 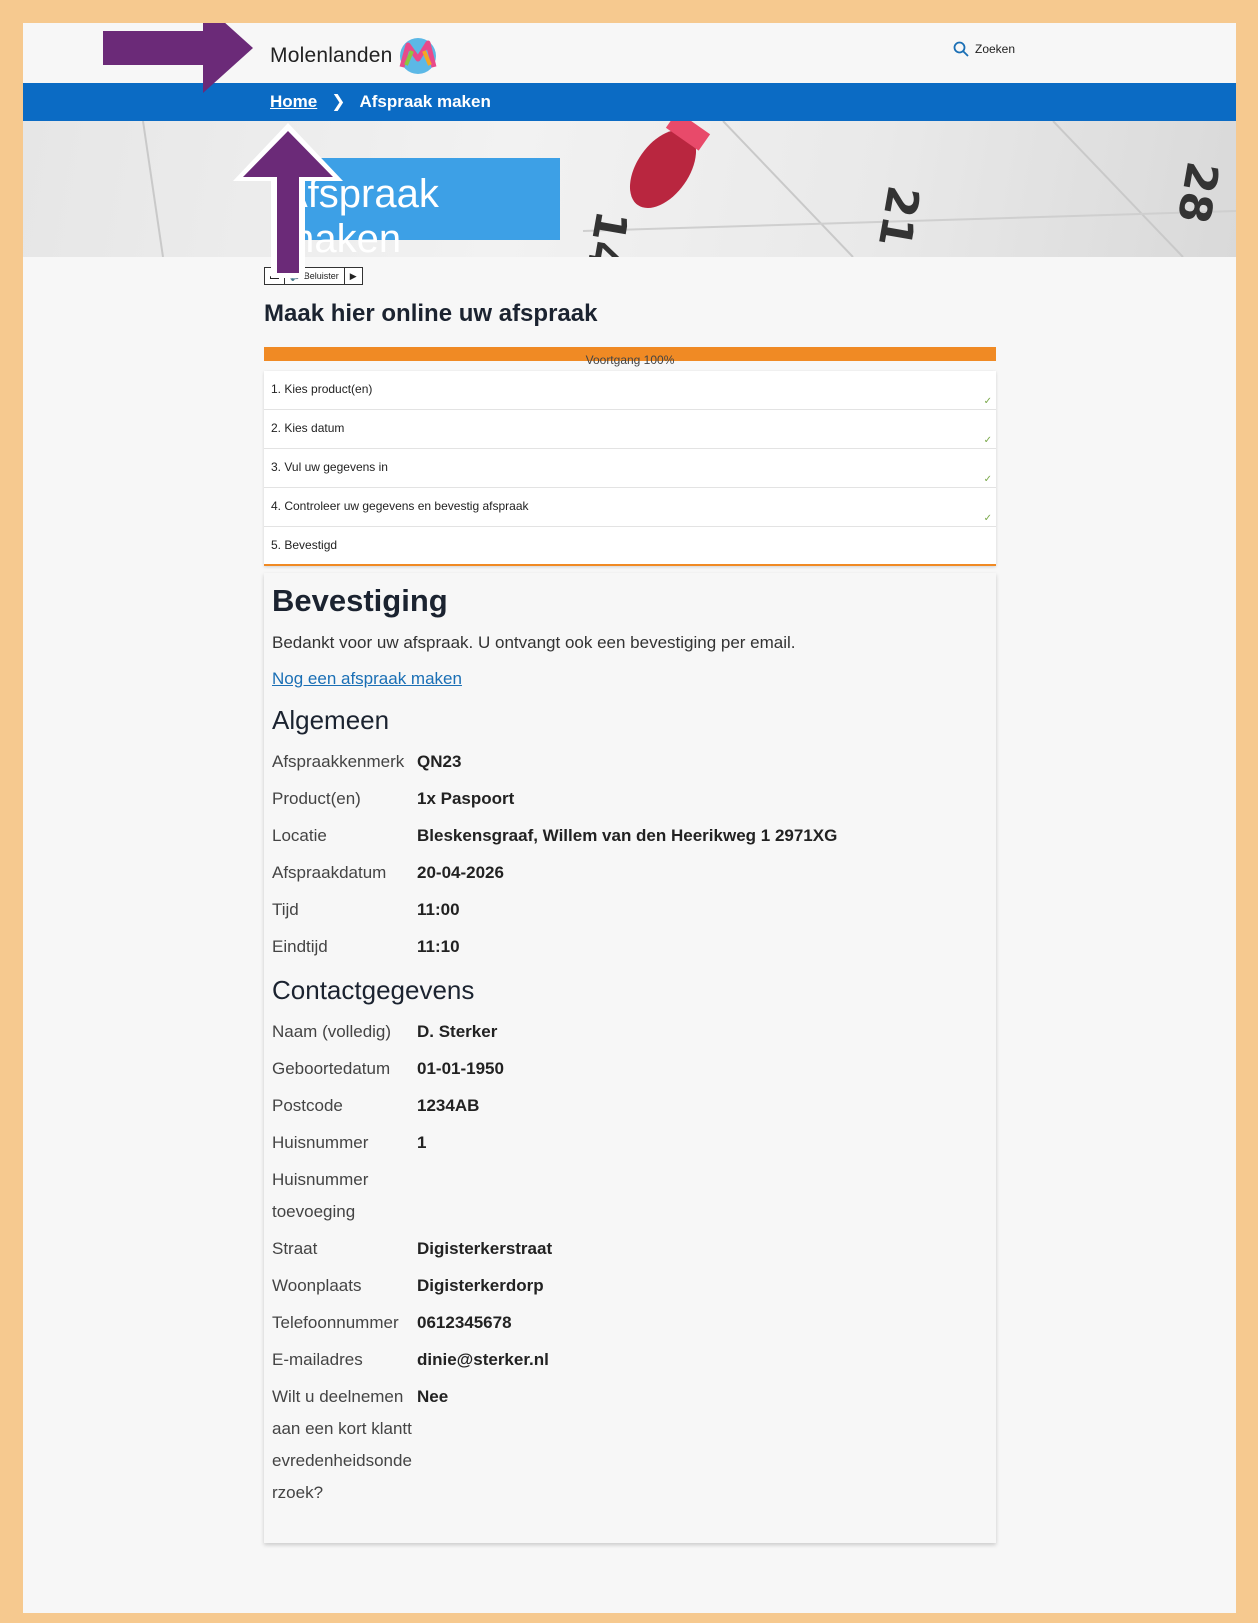 I want to click on contact-section-title: Contactgegevens, so click(x=373, y=990).